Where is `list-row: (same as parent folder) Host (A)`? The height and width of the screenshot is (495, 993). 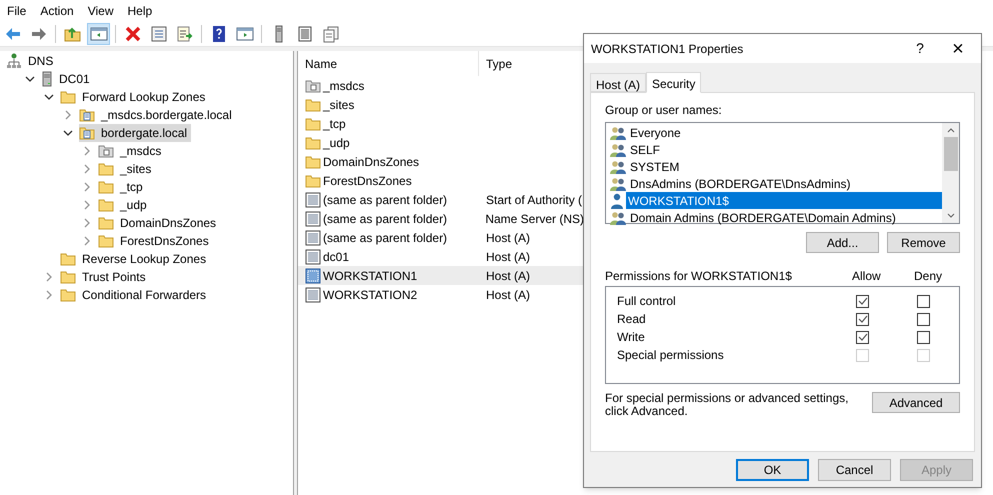 list-row: (same as parent folder) Host (A) is located at coordinates (441, 237).